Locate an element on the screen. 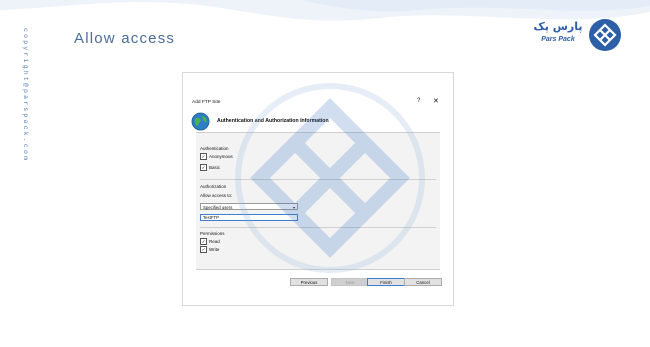  previous-button: Previous is located at coordinates (309, 282).